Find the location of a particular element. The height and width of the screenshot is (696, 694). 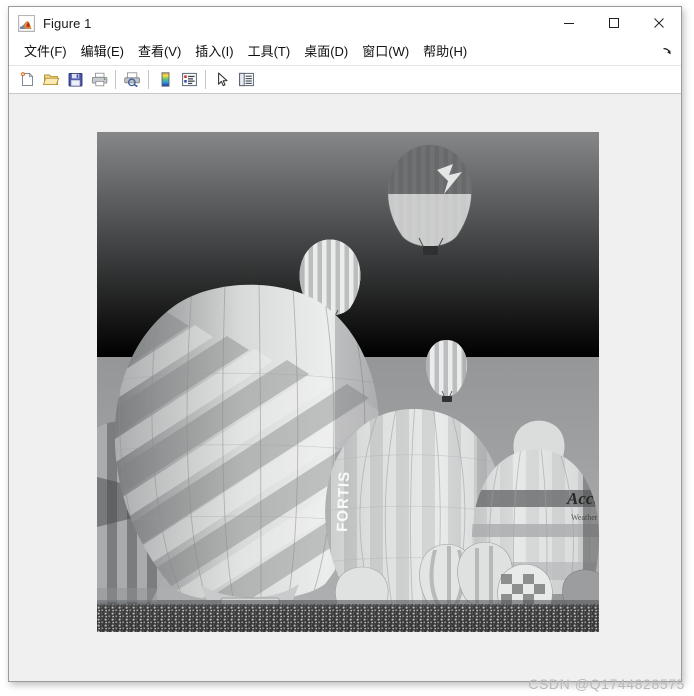

save-figure-button is located at coordinates (75, 80).